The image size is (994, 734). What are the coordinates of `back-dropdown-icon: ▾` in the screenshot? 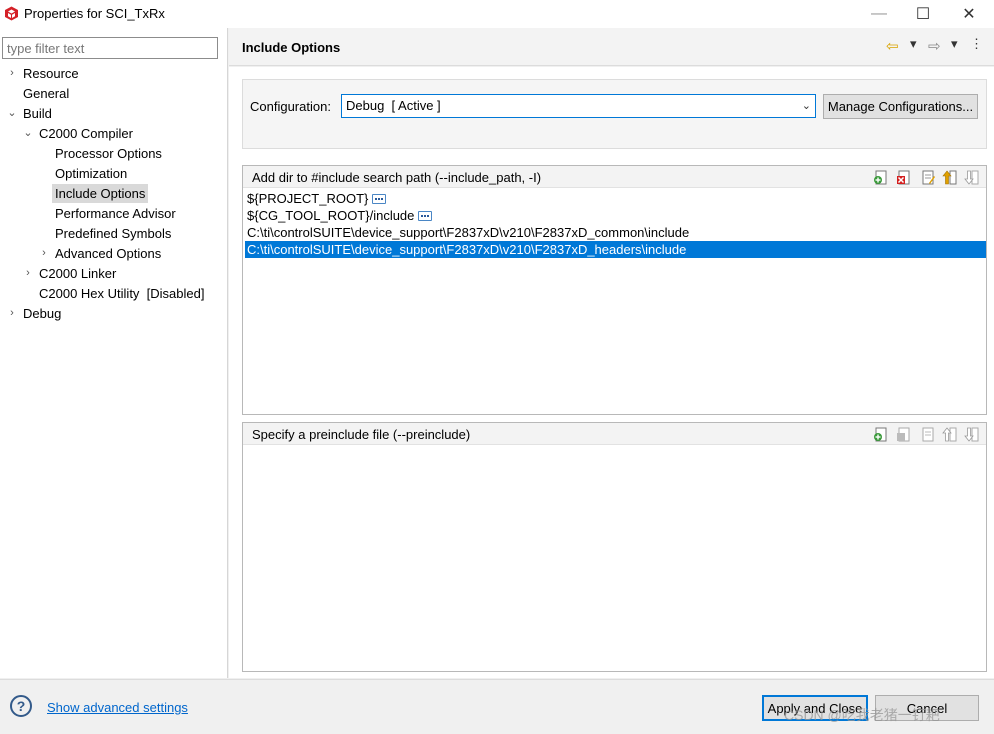 It's located at (913, 44).